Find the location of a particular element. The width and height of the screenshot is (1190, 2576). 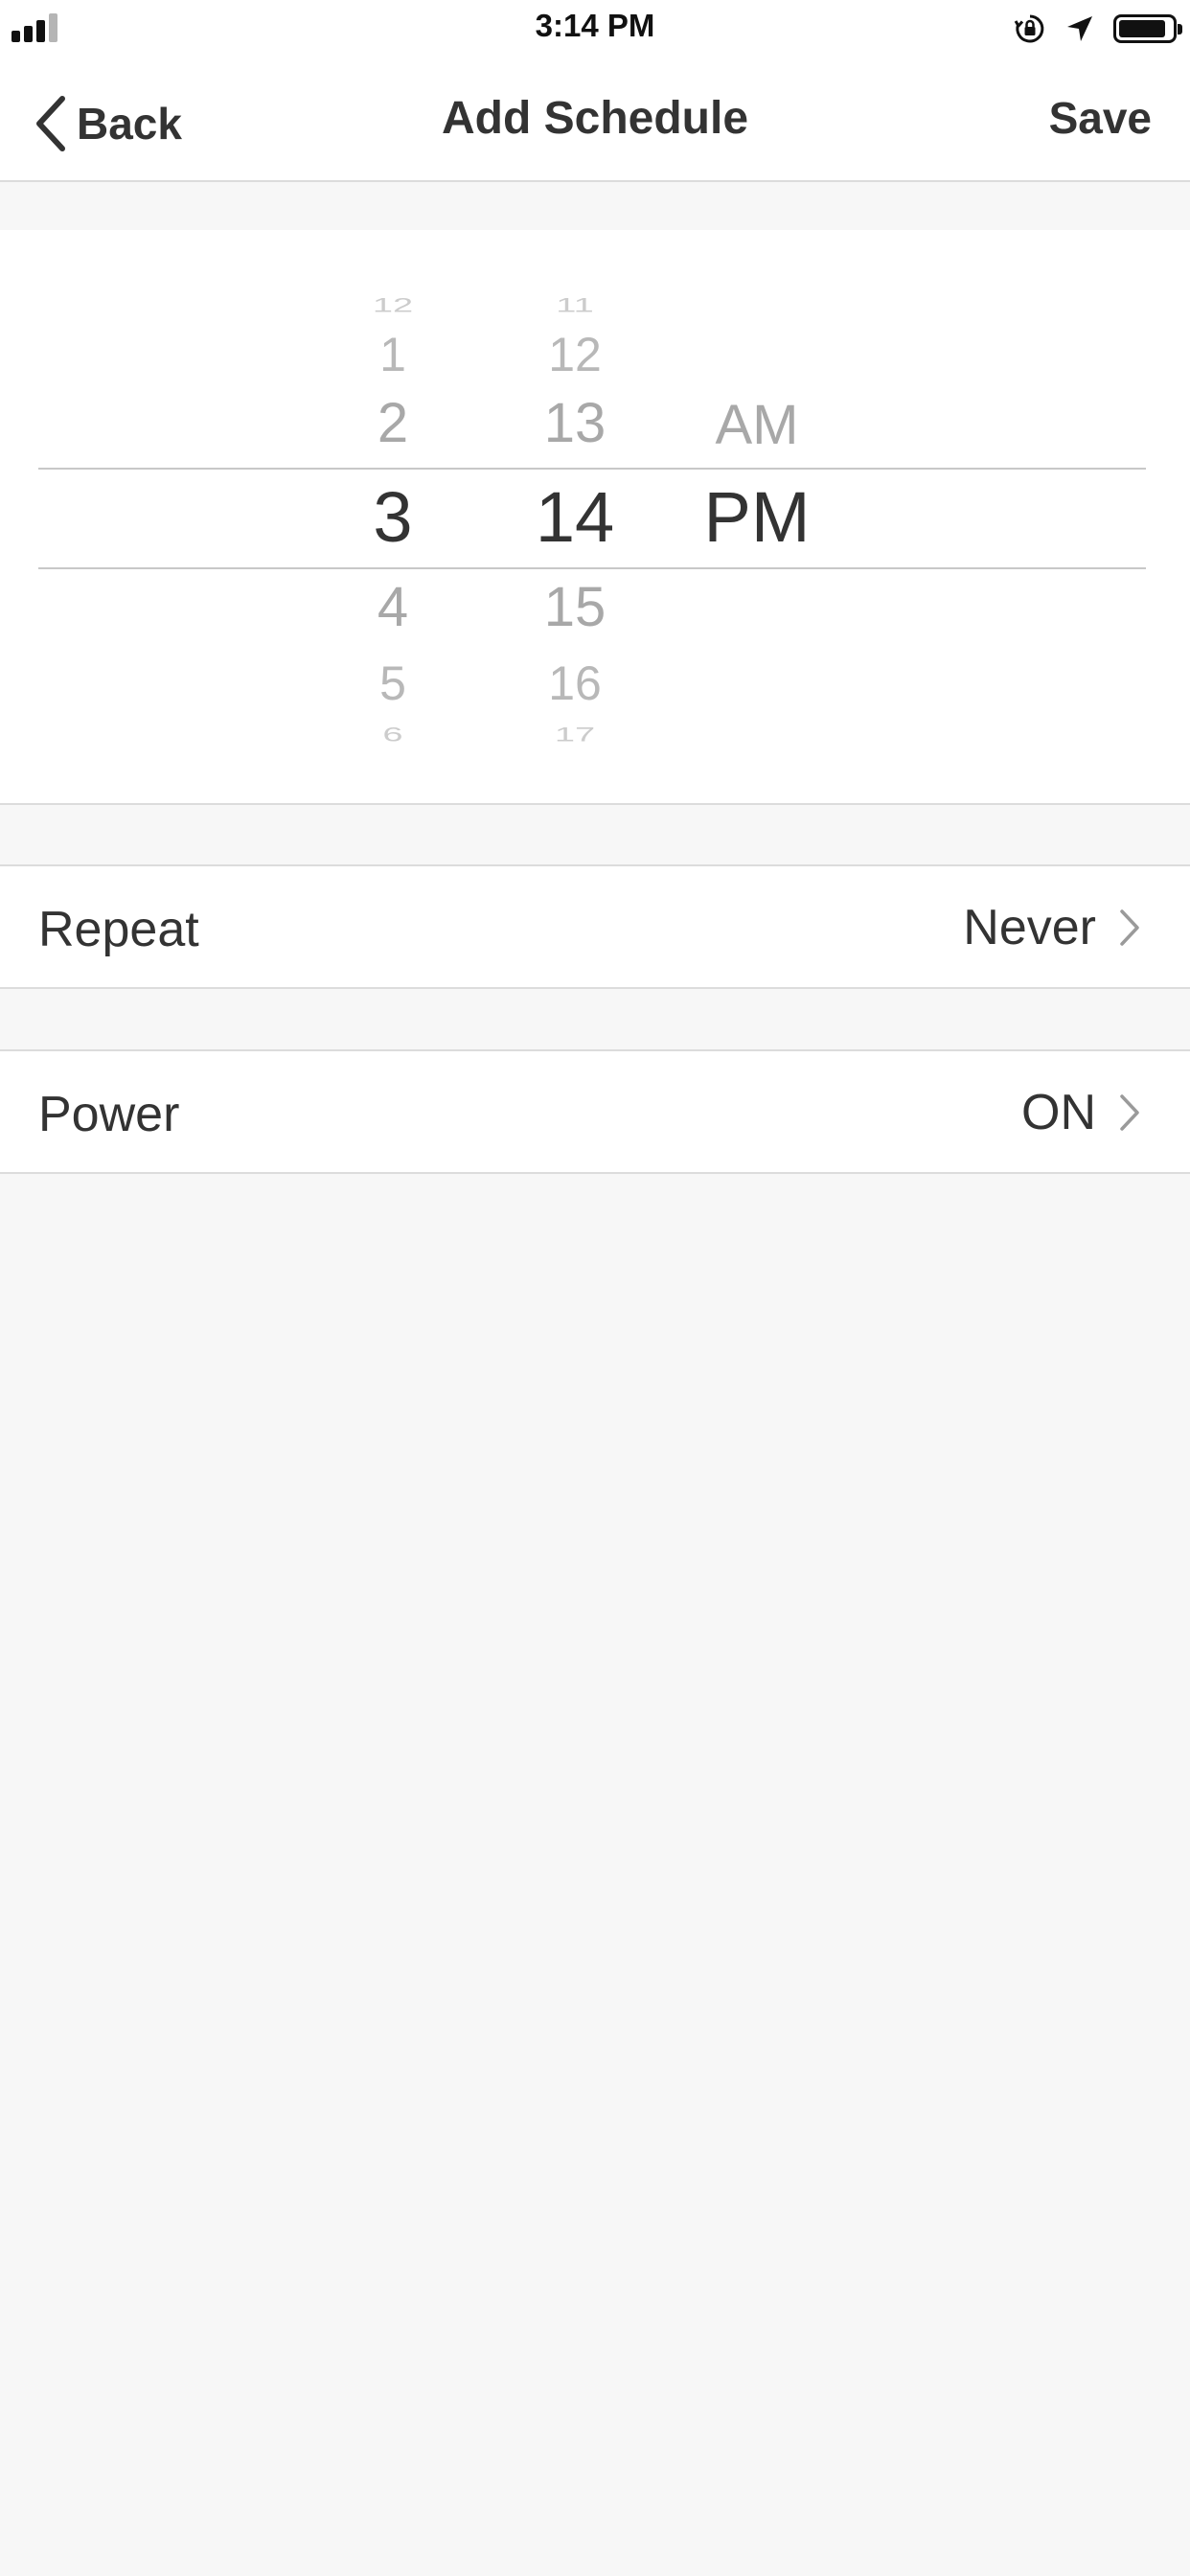

picker-option: 16 is located at coordinates (575, 683).